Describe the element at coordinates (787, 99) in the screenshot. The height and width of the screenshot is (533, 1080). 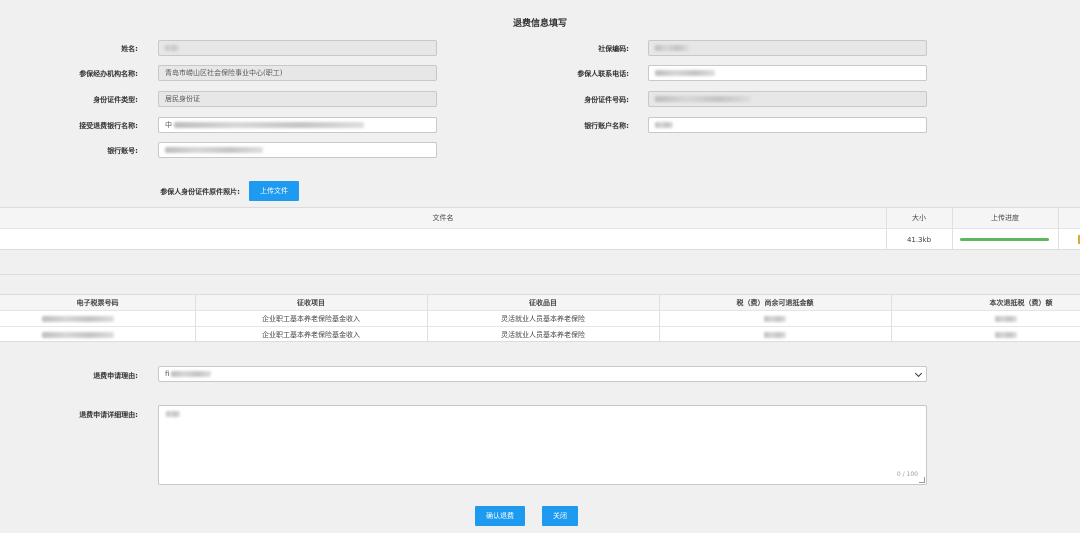
I see `id-no-field` at that location.